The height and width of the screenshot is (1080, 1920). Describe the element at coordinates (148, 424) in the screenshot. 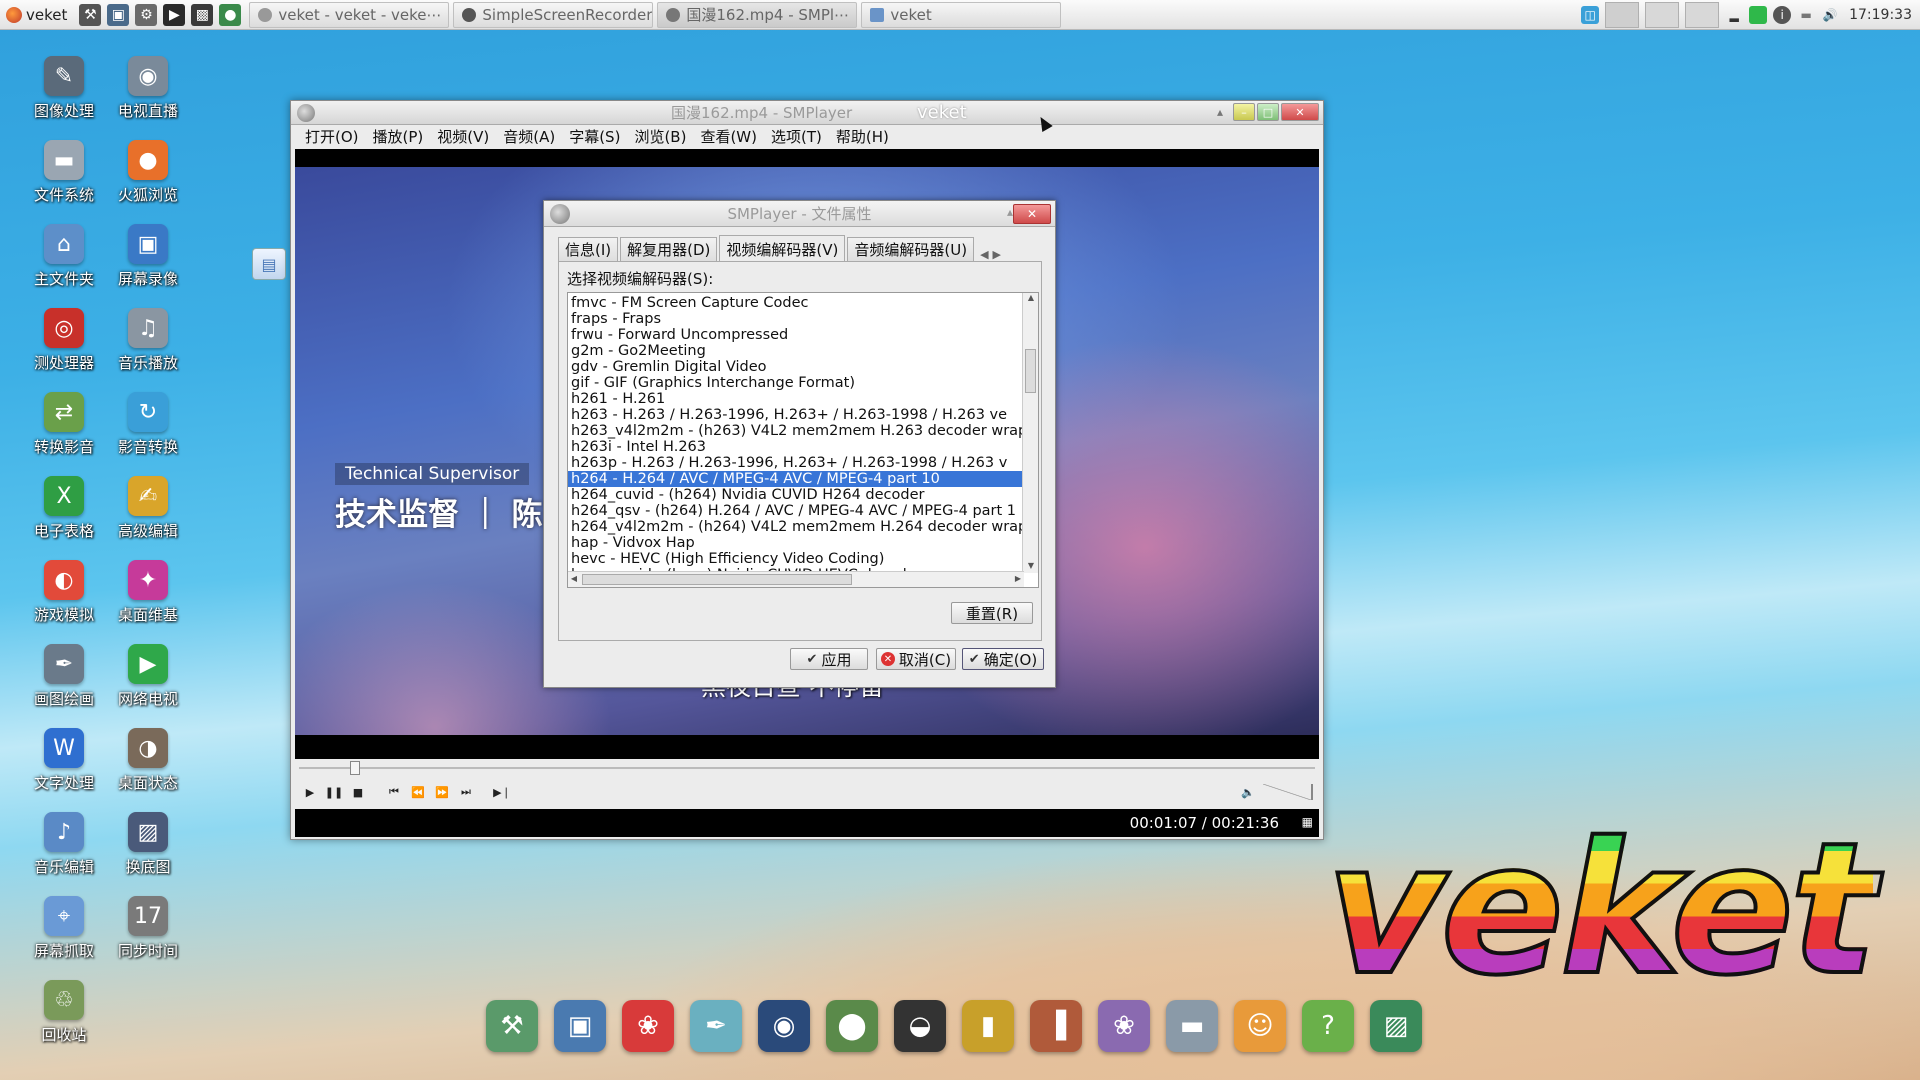

I see `desktop-icon: ↻ 影音转换` at that location.